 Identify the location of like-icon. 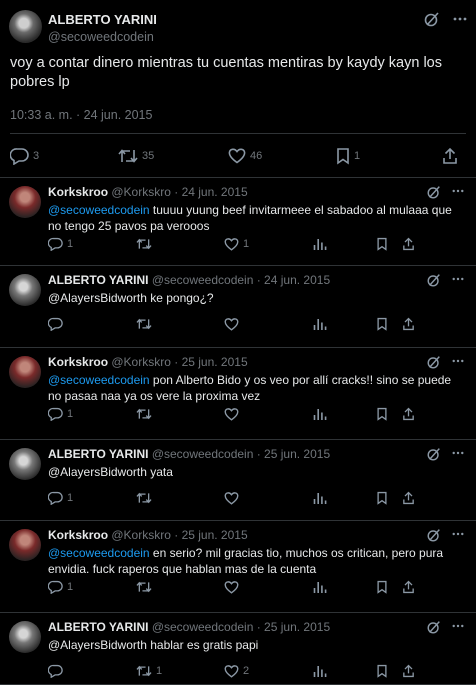
(231, 414).